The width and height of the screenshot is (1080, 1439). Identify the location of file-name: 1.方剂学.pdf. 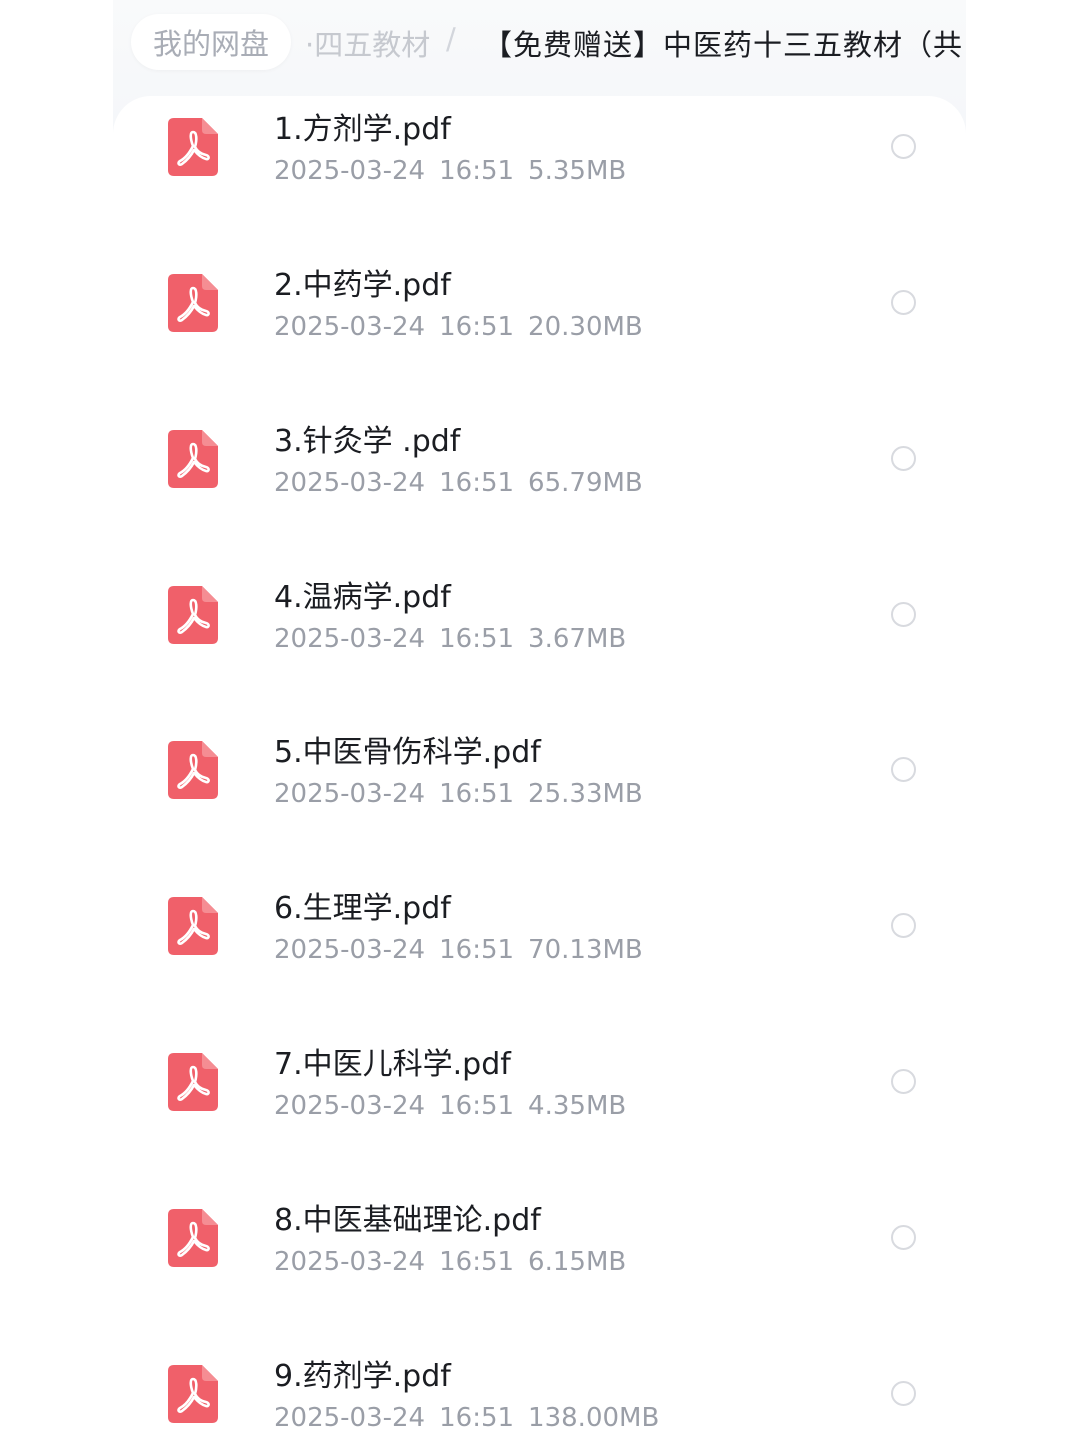
(362, 129).